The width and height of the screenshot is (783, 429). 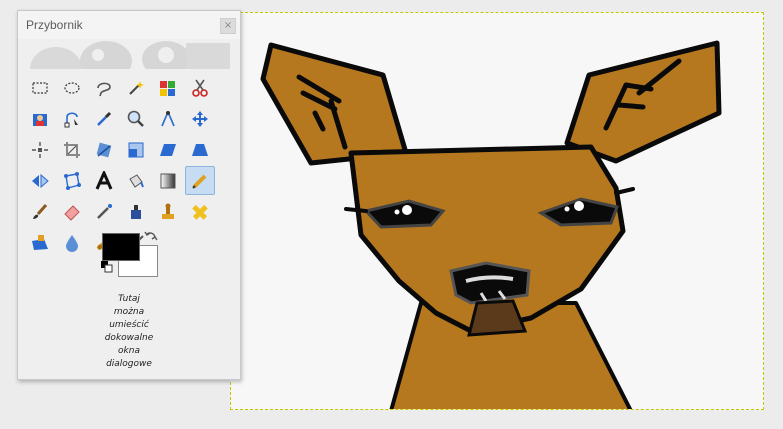 What do you see at coordinates (168, 87) in the screenshot?
I see `color-select-icon` at bounding box center [168, 87].